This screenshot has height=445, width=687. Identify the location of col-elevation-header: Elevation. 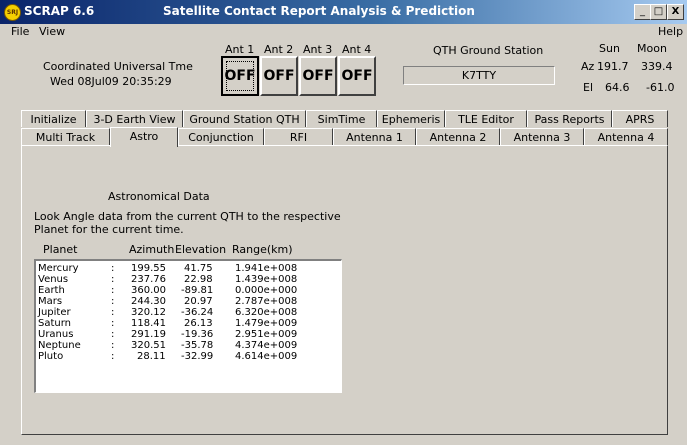
(201, 249).